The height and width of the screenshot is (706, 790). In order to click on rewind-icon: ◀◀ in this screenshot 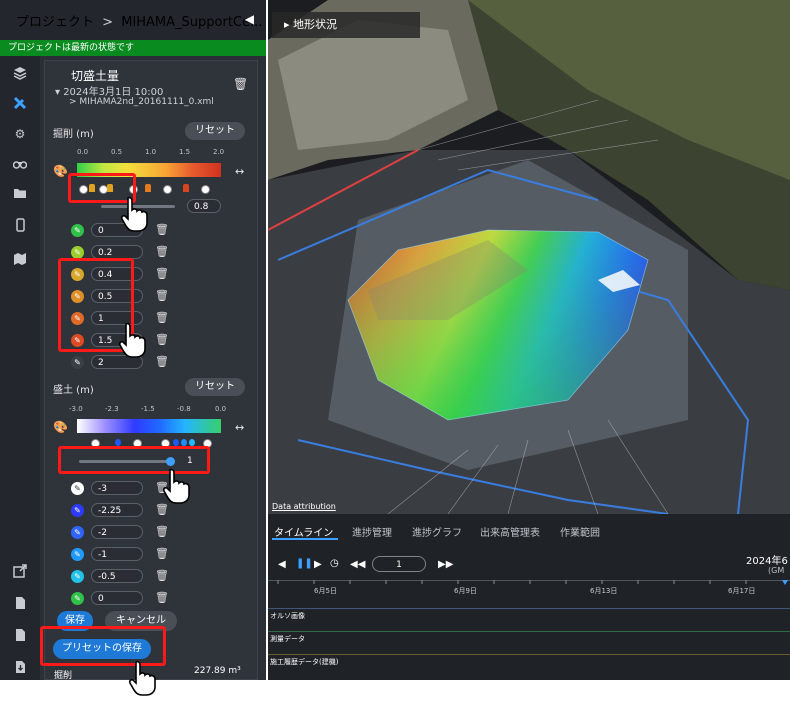, I will do `click(357, 564)`.